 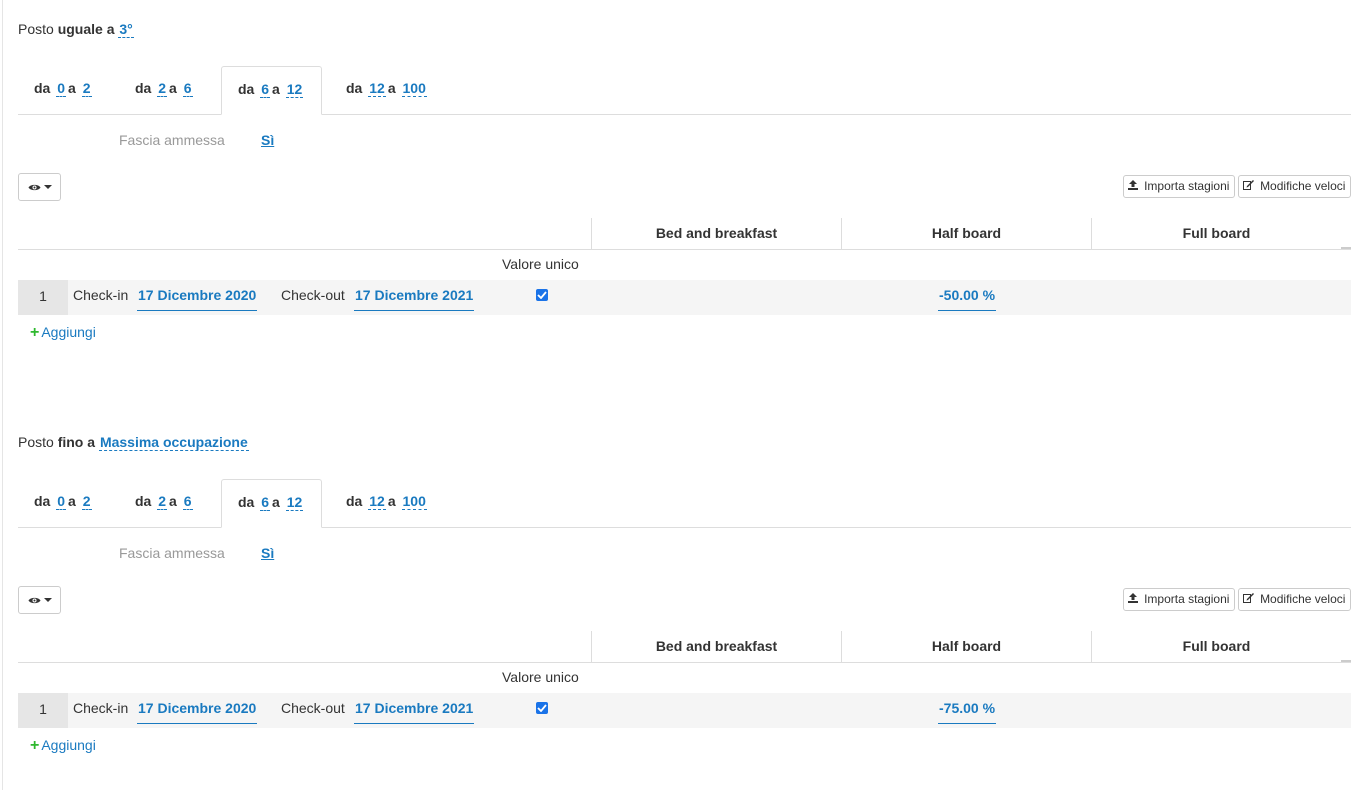 What do you see at coordinates (716, 233) in the screenshot?
I see `column-bed-and-breakfast: Bed and breakfast` at bounding box center [716, 233].